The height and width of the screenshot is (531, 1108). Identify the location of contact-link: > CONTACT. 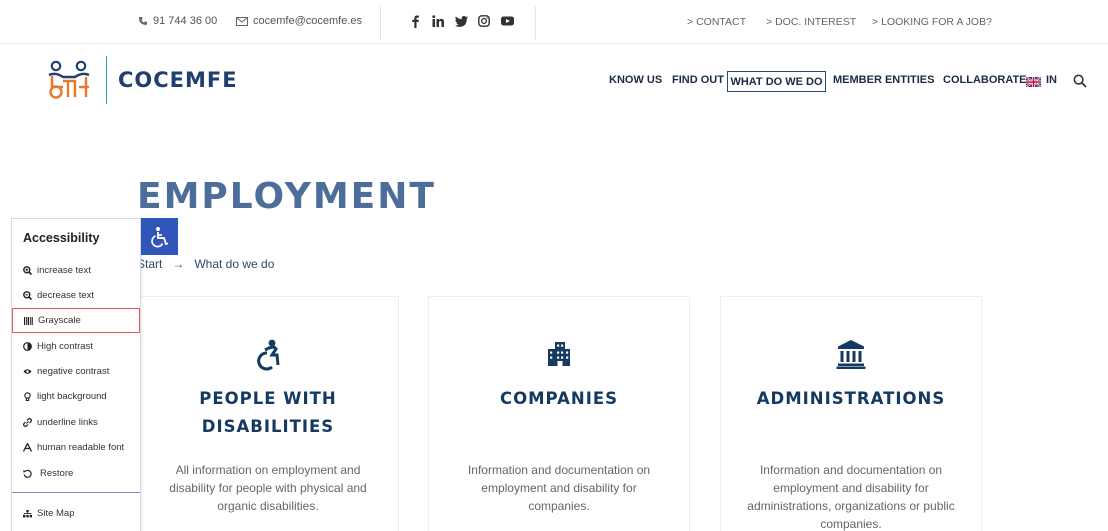
(716, 22).